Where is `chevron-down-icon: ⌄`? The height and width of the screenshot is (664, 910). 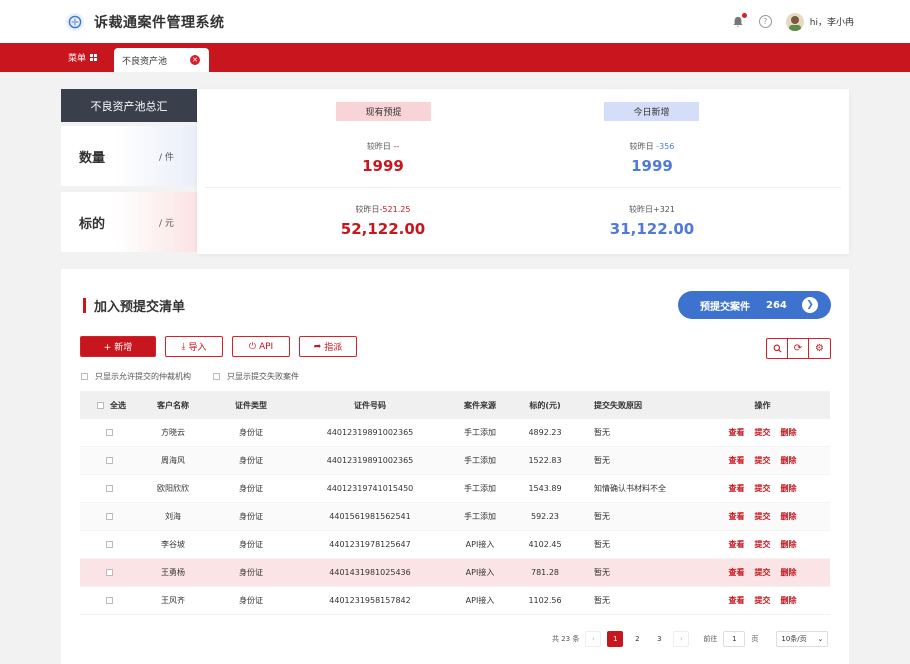
chevron-down-icon: ⌄ is located at coordinates (820, 639).